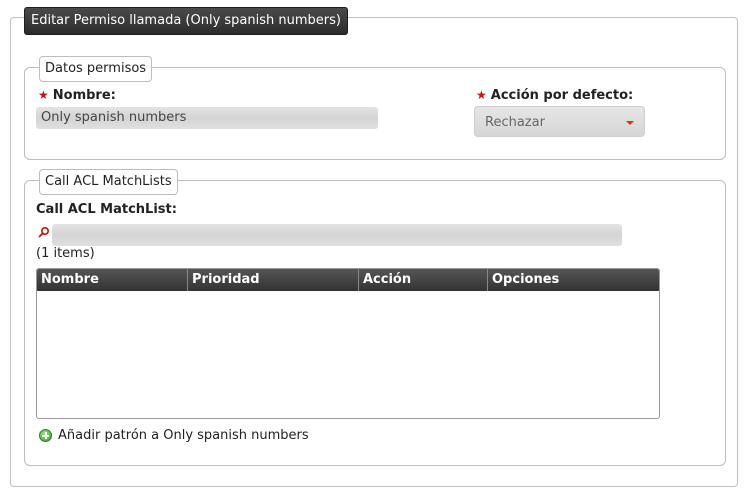 The height and width of the screenshot is (490, 747). Describe the element at coordinates (423, 280) in the screenshot. I see `column-header-accion: Acción` at that location.